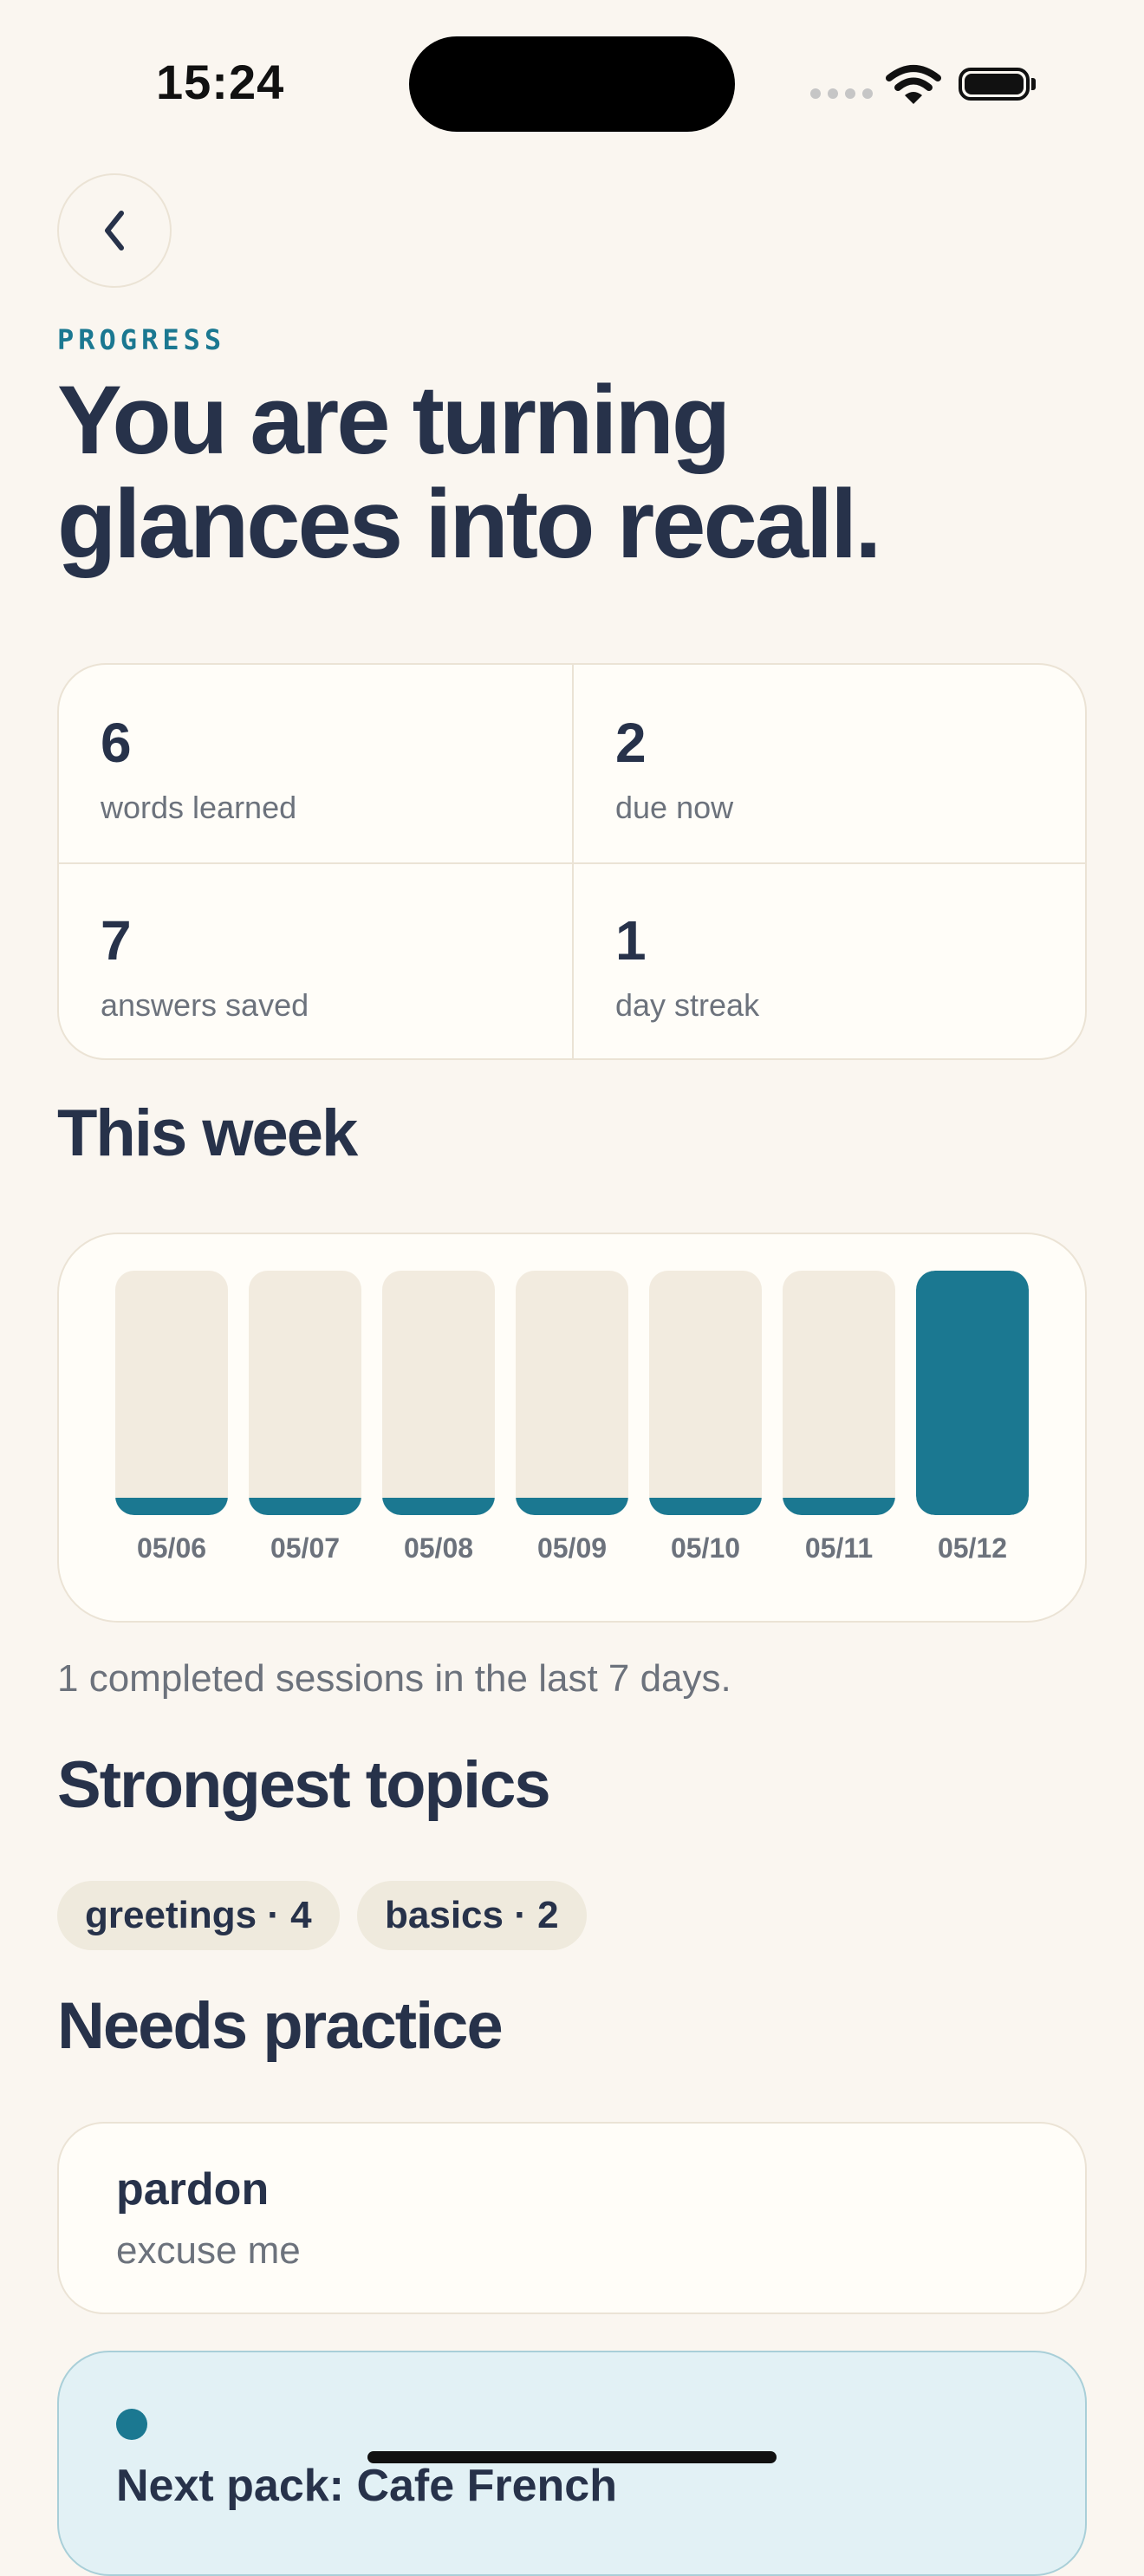  I want to click on battery-cap, so click(1033, 84).